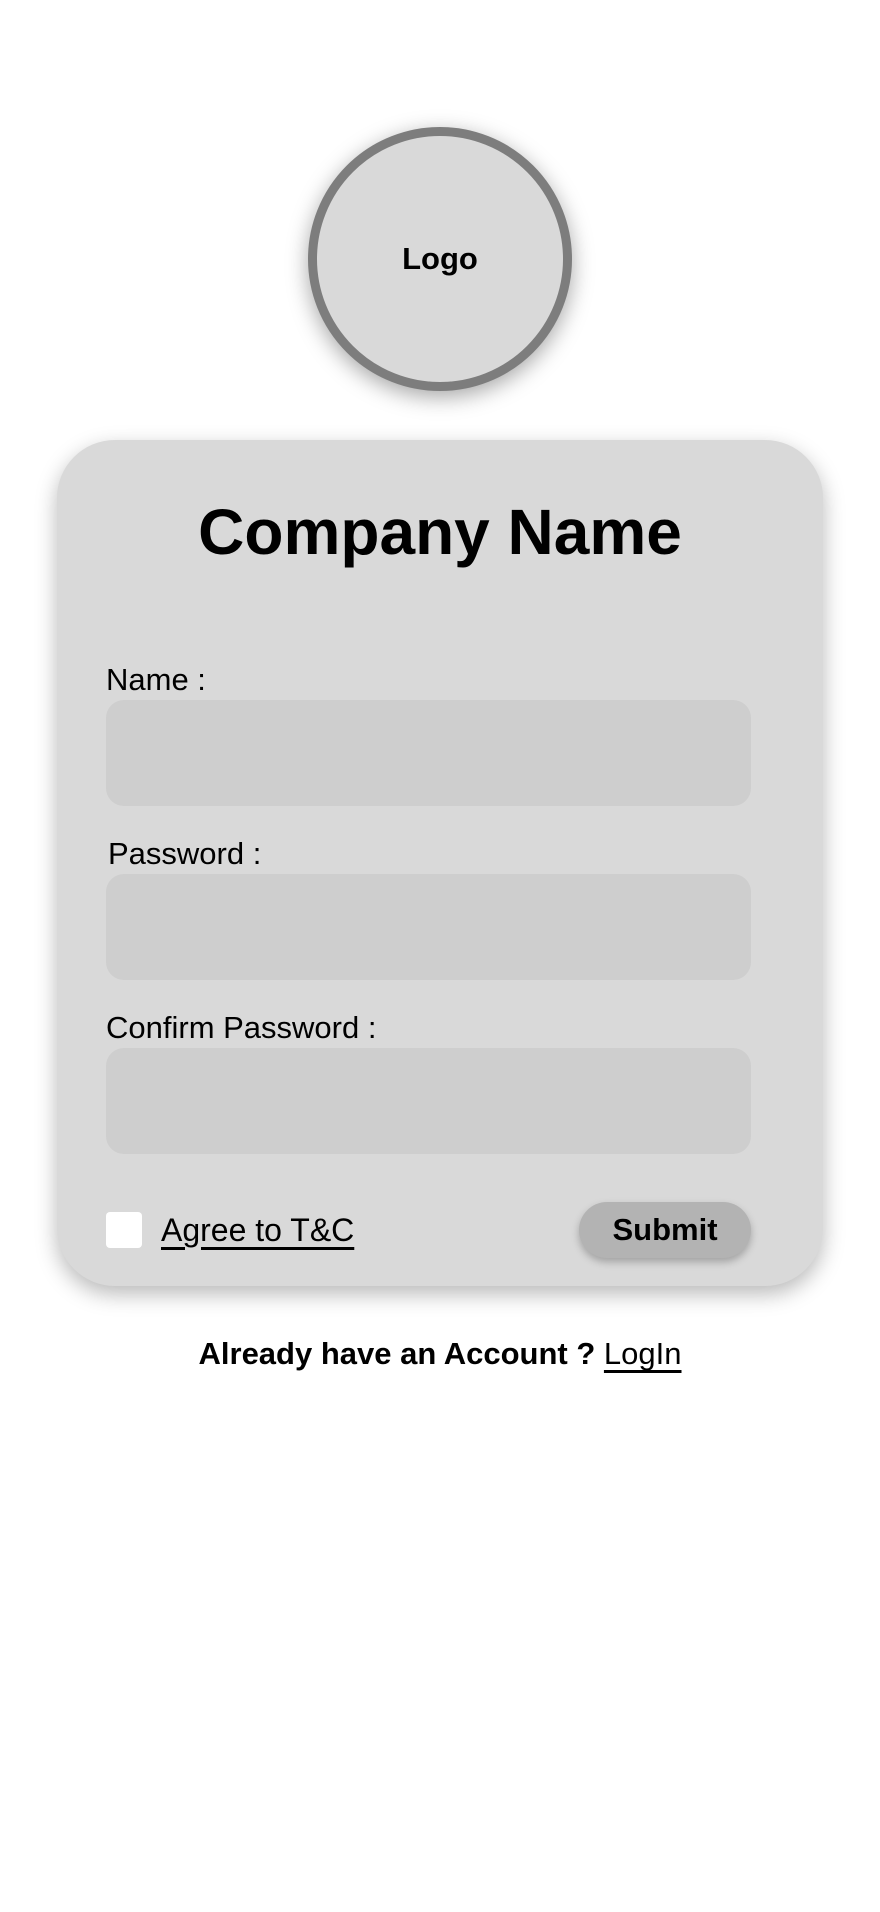 This screenshot has width=880, height=1912. Describe the element at coordinates (124, 1230) in the screenshot. I see `terms-checkbox` at that location.